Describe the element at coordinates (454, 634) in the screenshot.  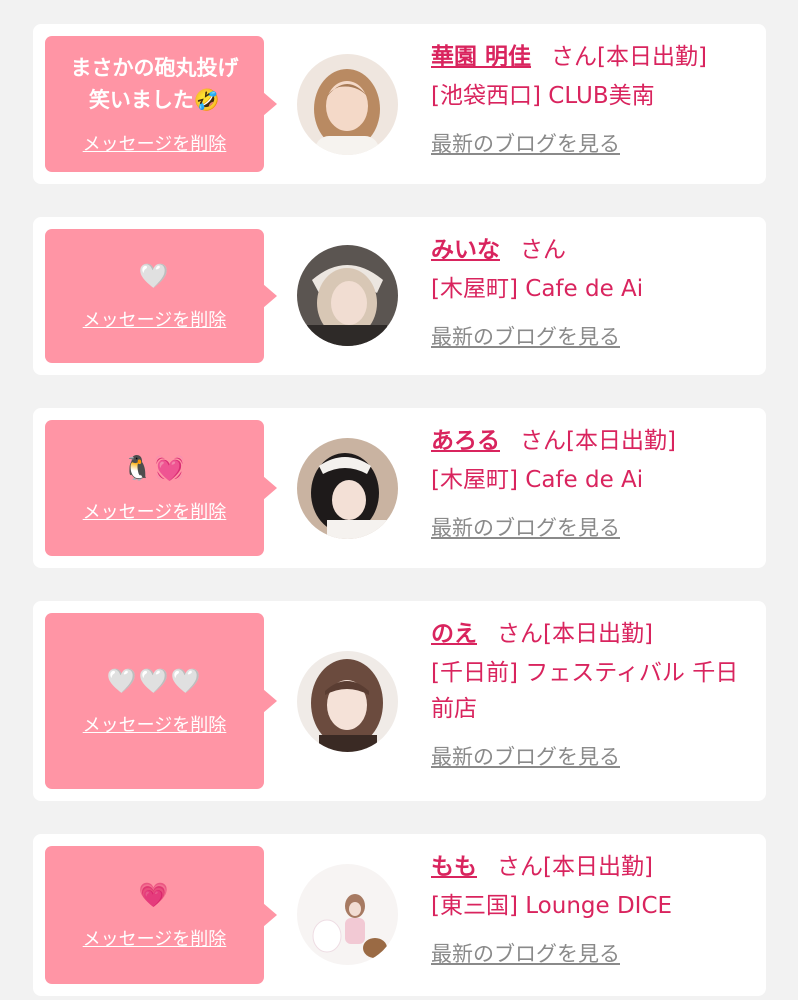
I see `cast-name-link: のえ` at that location.